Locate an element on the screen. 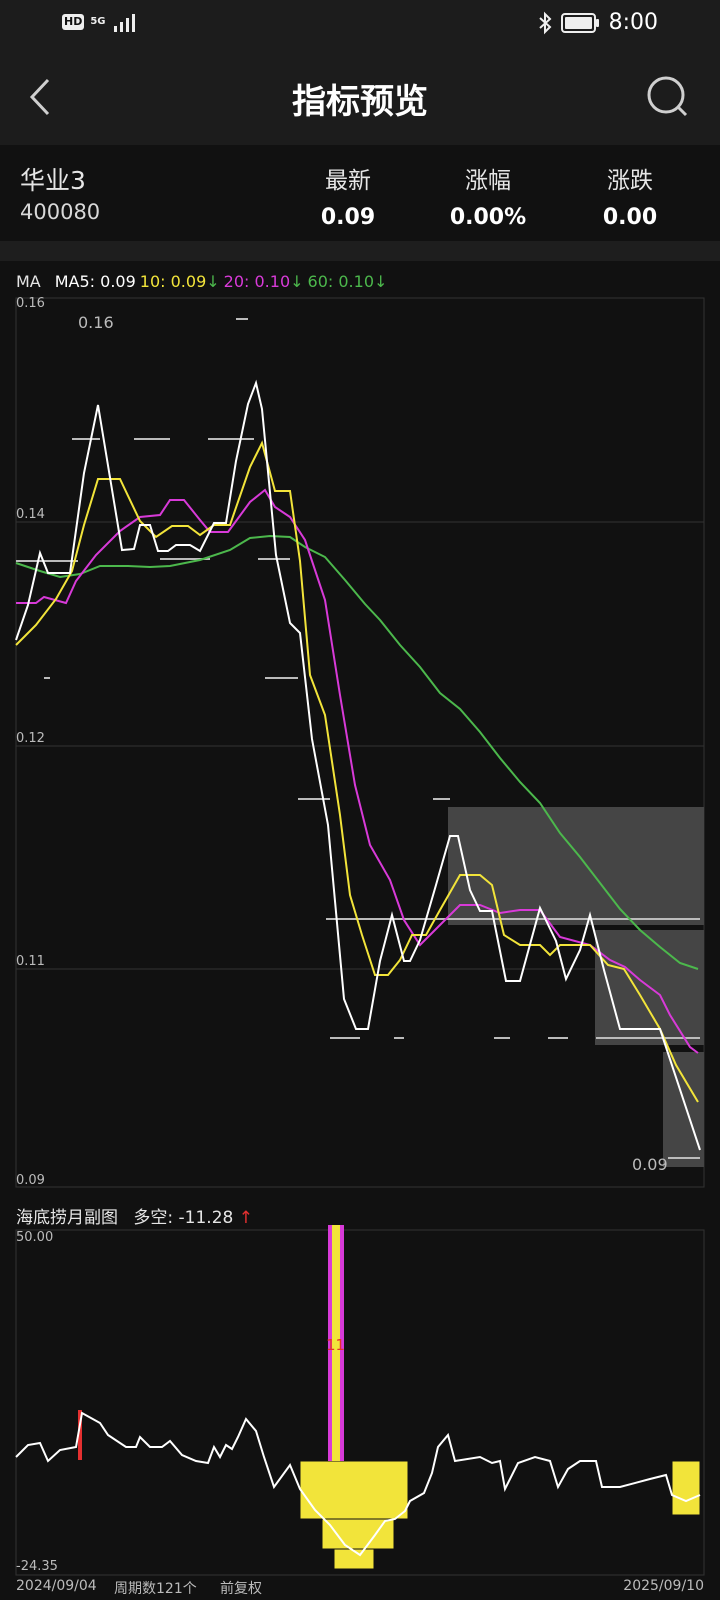 The height and width of the screenshot is (1600, 720). latest-value: 0.09 is located at coordinates (348, 217).